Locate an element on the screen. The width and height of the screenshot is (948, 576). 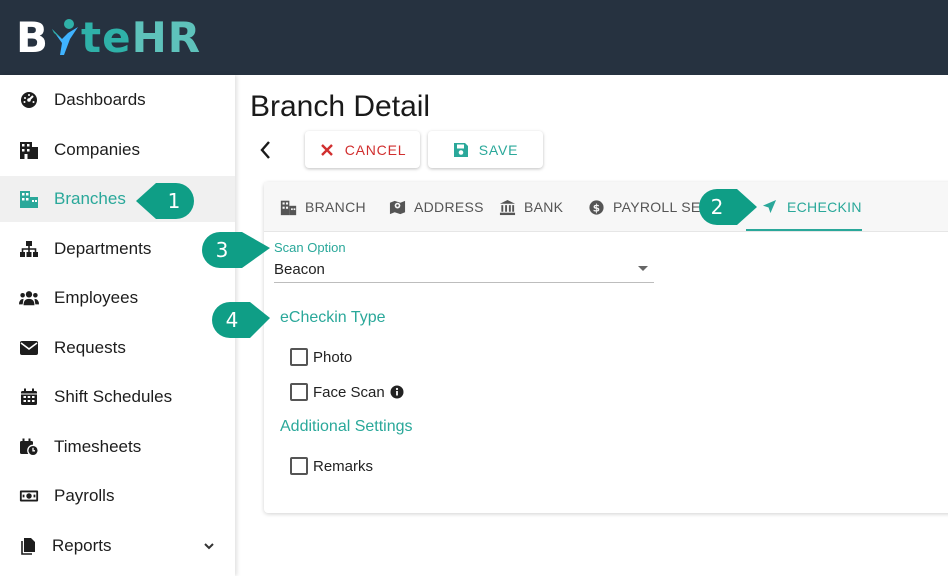
sidebar-item-dashboards: Dashboards is located at coordinates (117, 100).